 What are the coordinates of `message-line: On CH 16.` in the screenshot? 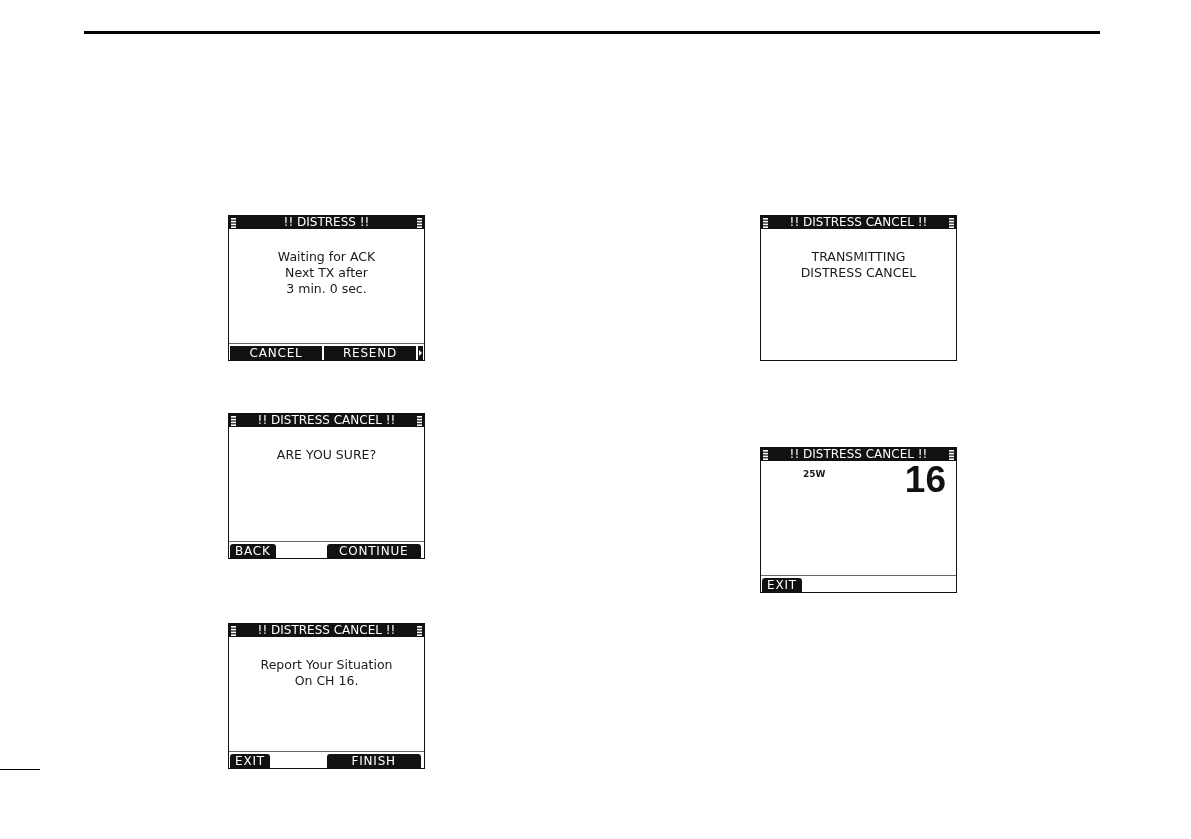 It's located at (326, 681).